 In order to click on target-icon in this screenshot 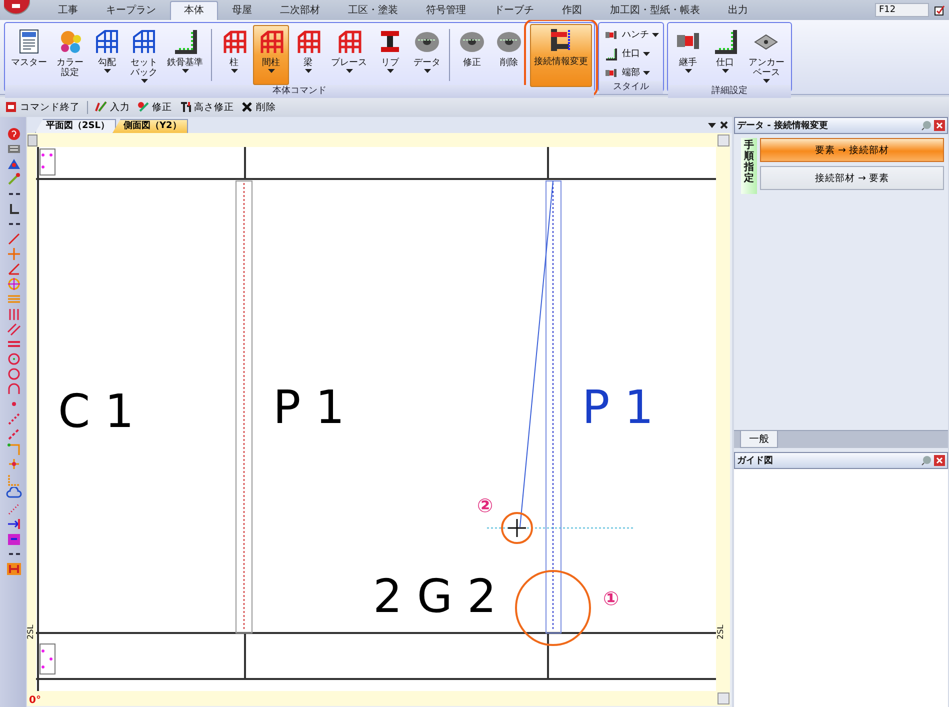, I will do `click(14, 284)`.